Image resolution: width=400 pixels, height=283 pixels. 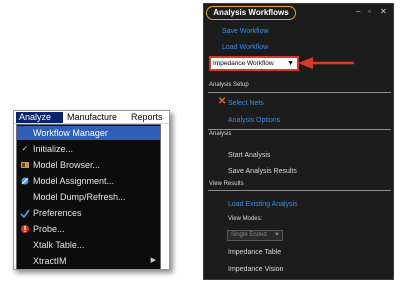 I want to click on menubar-analyze: Analyze, so click(x=39, y=117).